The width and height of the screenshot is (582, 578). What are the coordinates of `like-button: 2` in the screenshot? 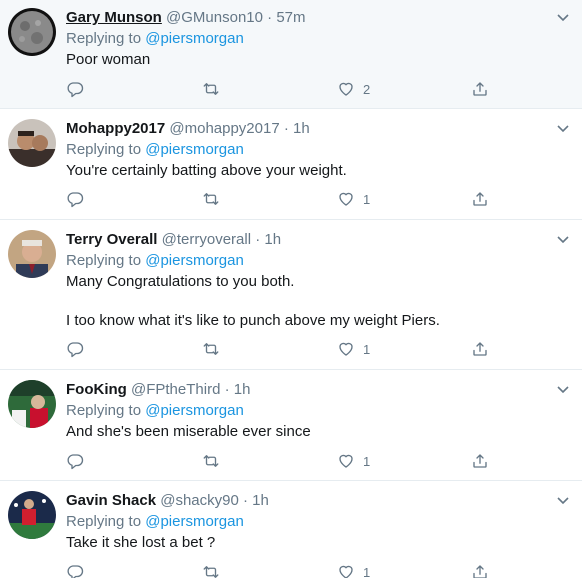 It's located at (353, 89).